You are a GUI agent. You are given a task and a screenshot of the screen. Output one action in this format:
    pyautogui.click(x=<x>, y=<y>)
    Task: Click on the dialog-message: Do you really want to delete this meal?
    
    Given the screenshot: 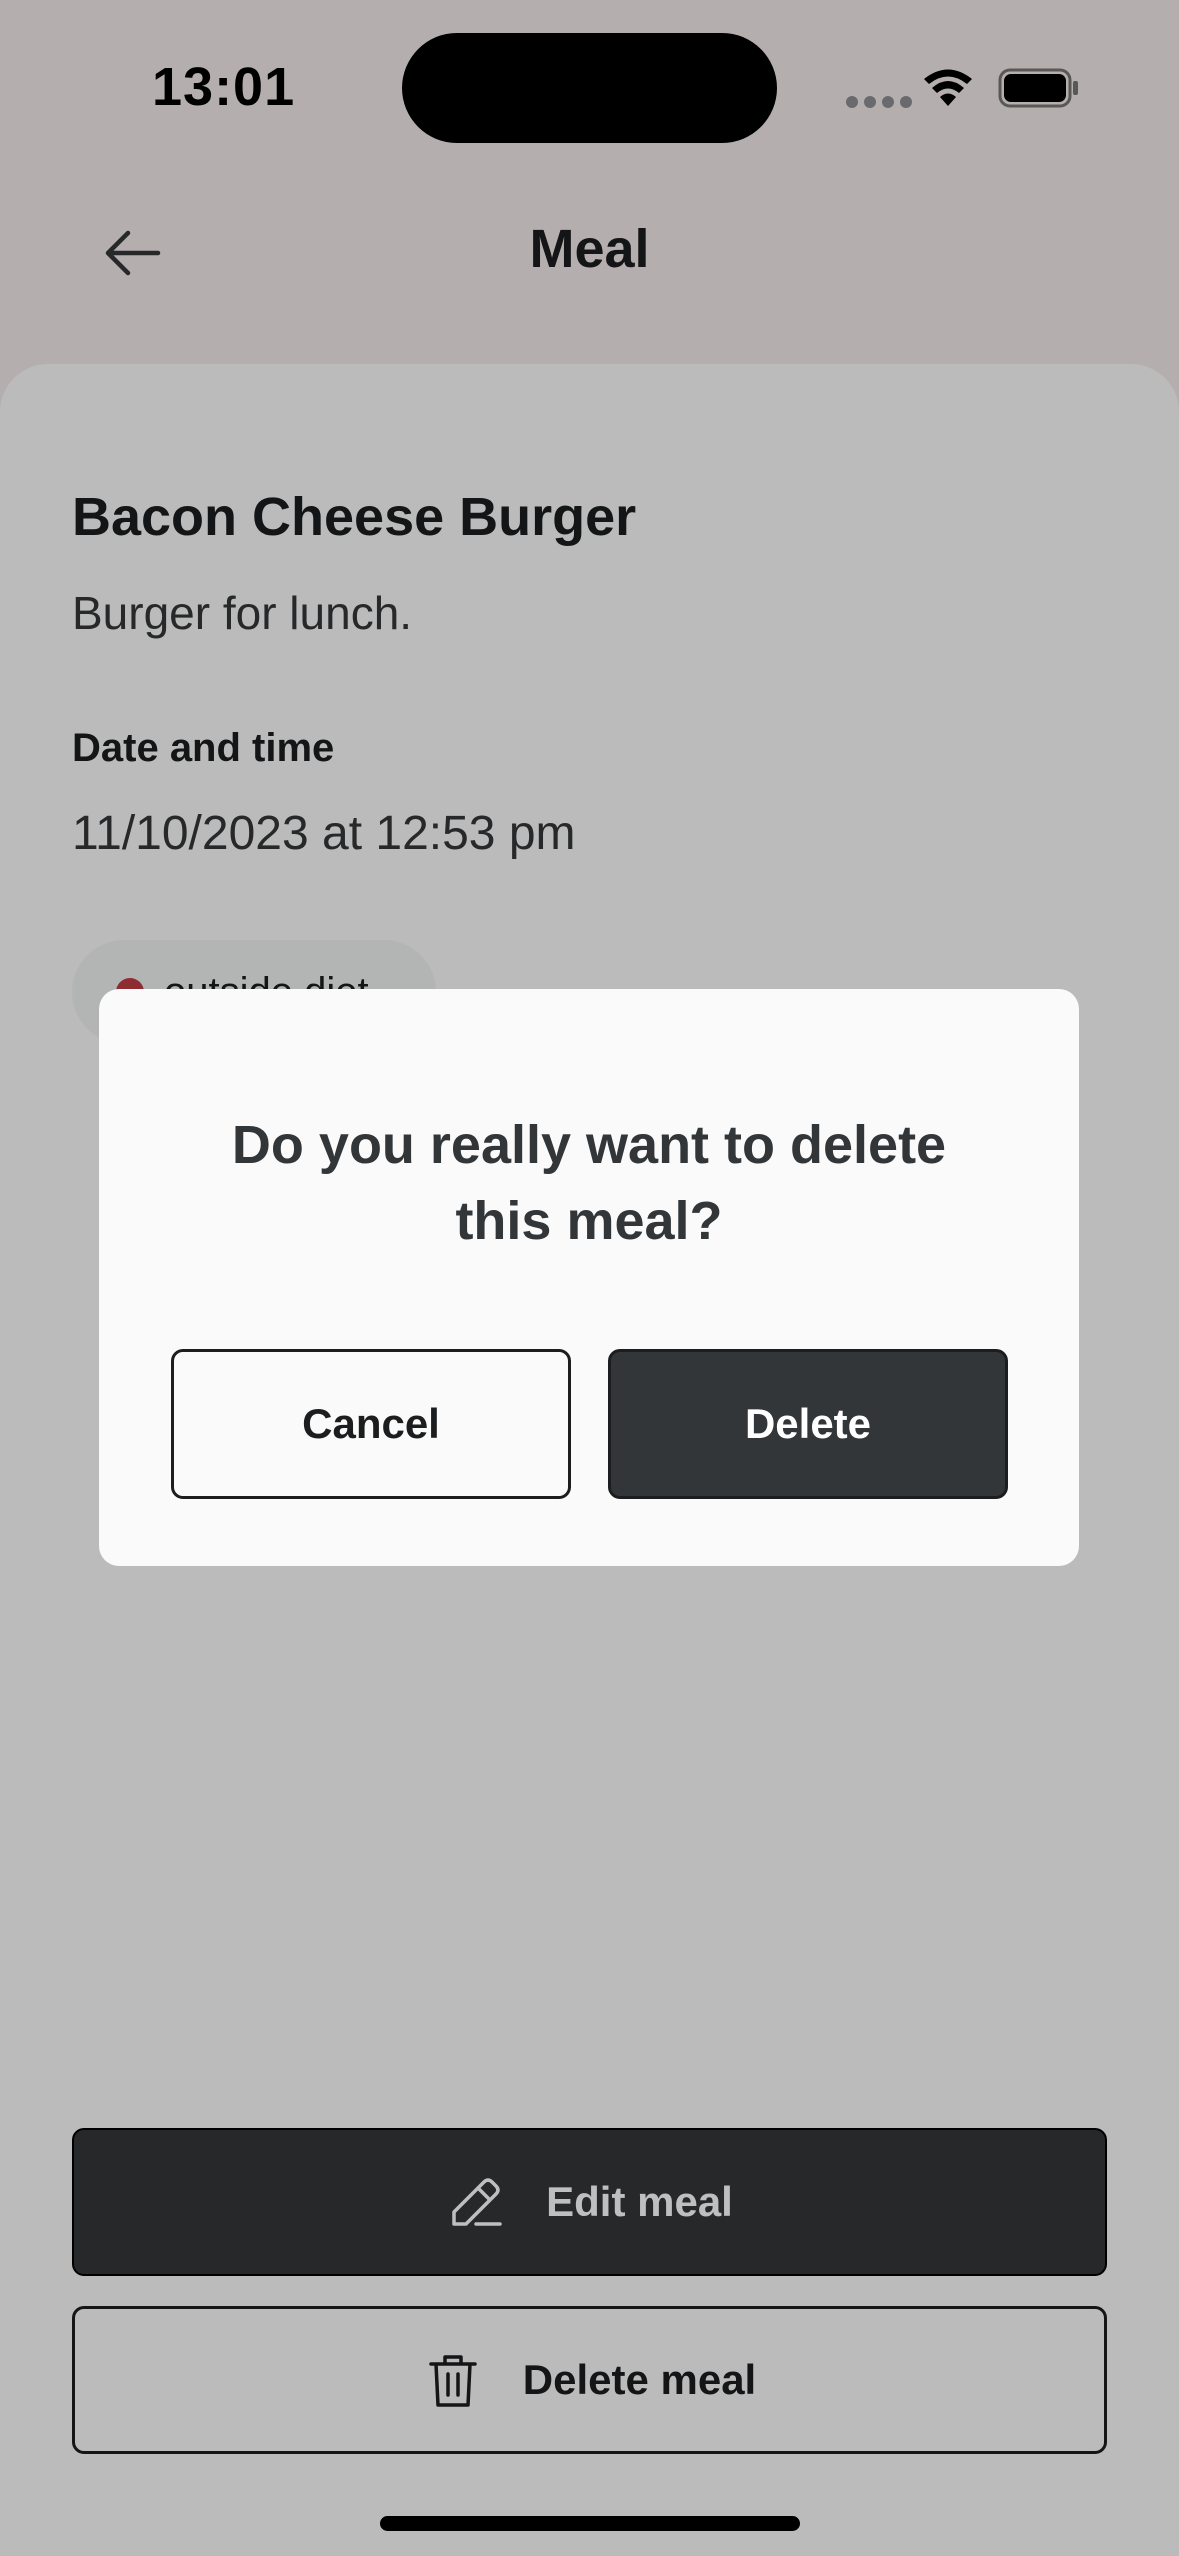 What is the action you would take?
    pyautogui.click(x=589, y=1183)
    